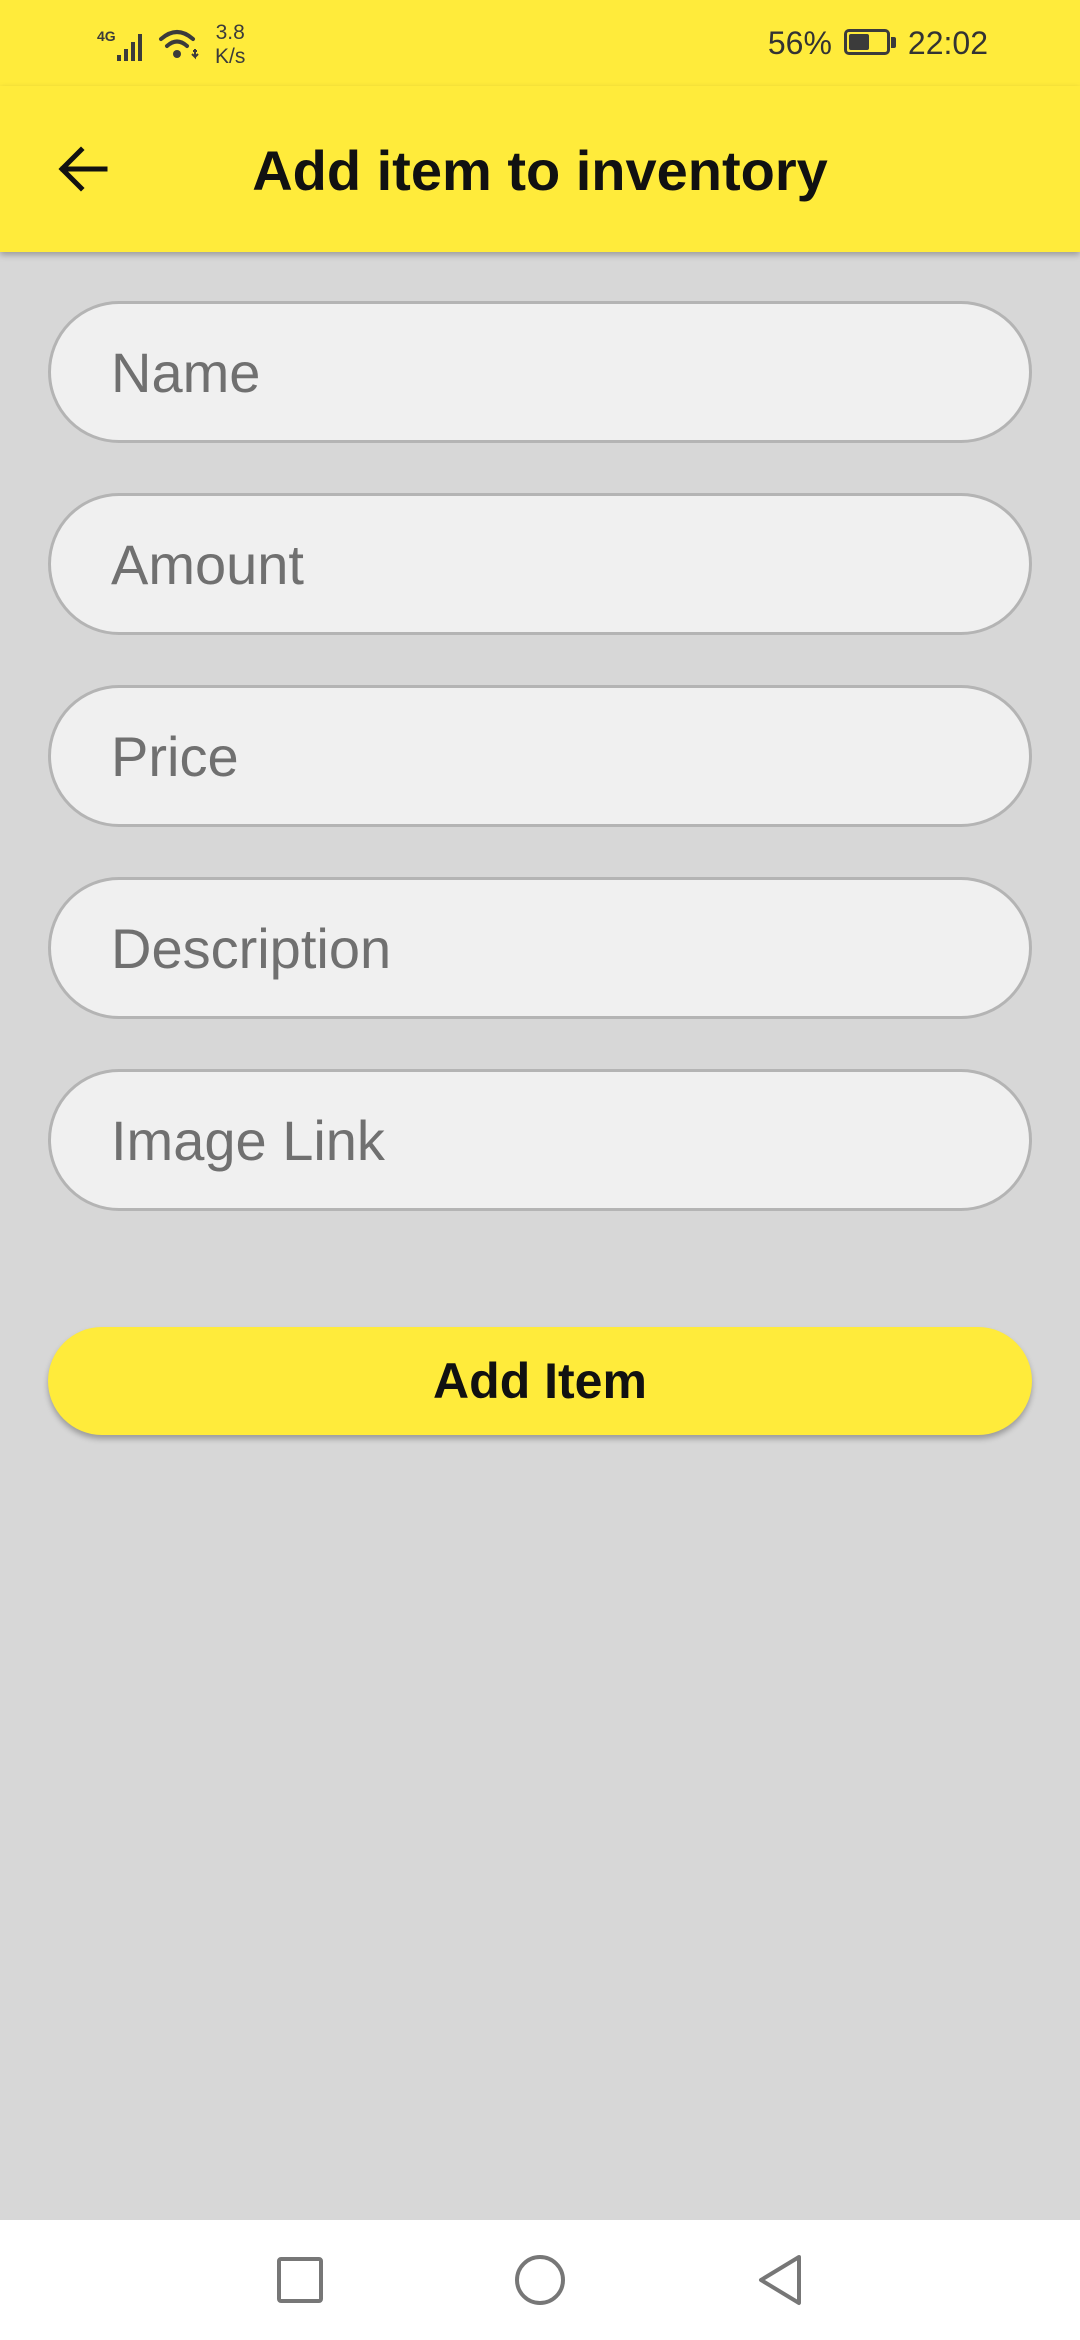 This screenshot has height=2340, width=1080. I want to click on status-left: 4G 3.8 K/s, so click(171, 45).